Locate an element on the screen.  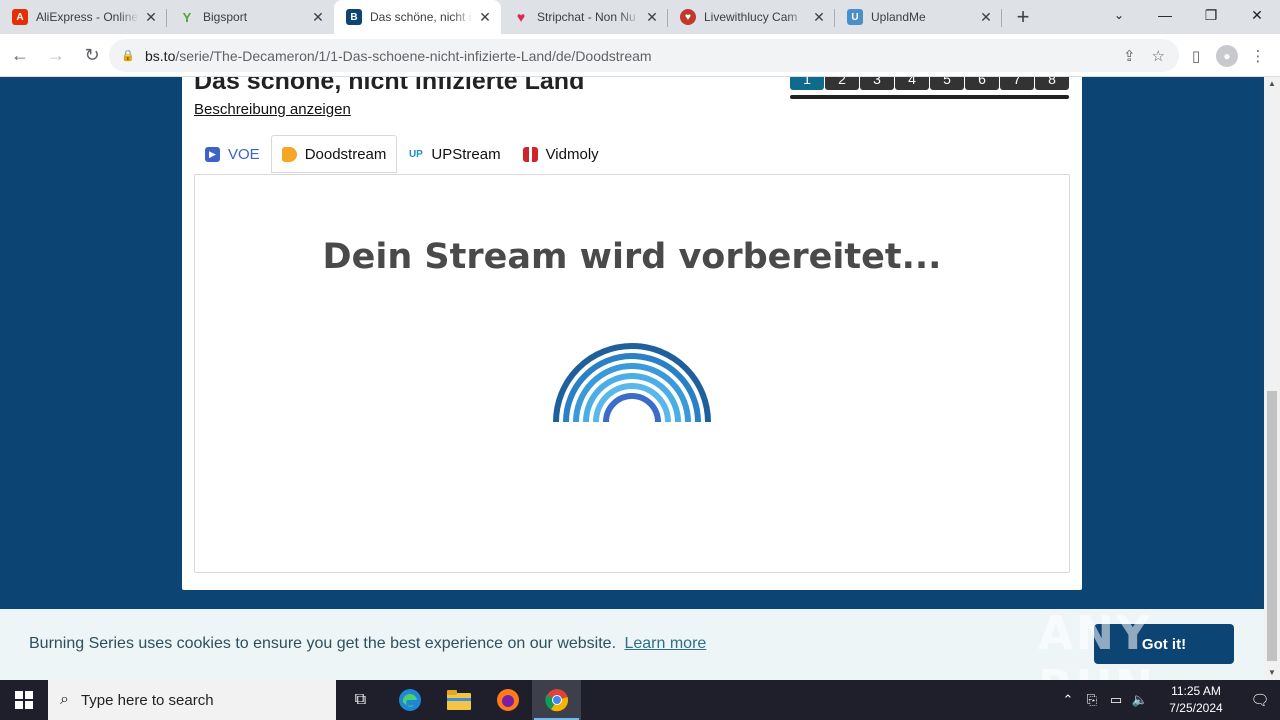
minimize-icon: — is located at coordinates (1165, 15).